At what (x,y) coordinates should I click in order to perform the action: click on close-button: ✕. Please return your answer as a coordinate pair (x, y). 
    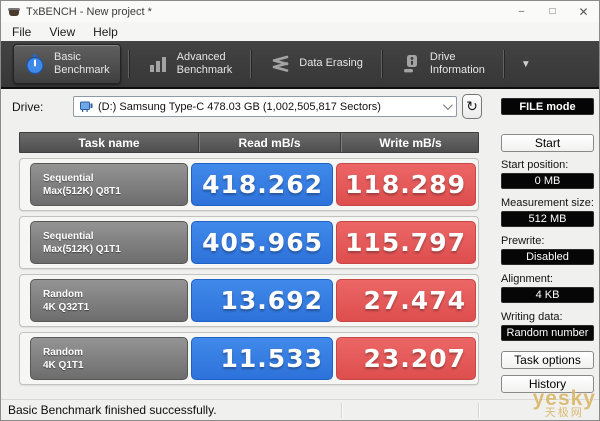
    Looking at the image, I should click on (583, 11).